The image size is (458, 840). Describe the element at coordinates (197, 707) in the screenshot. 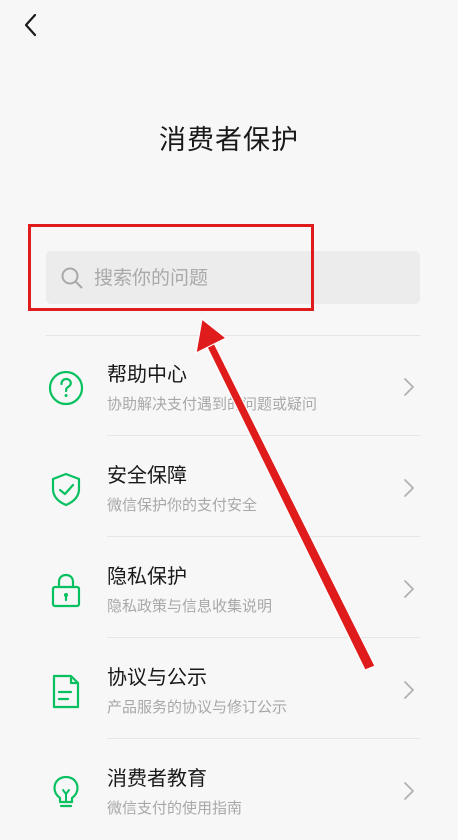

I see `menu-item-subtitle: 产品服务的协议与修订公示` at that location.